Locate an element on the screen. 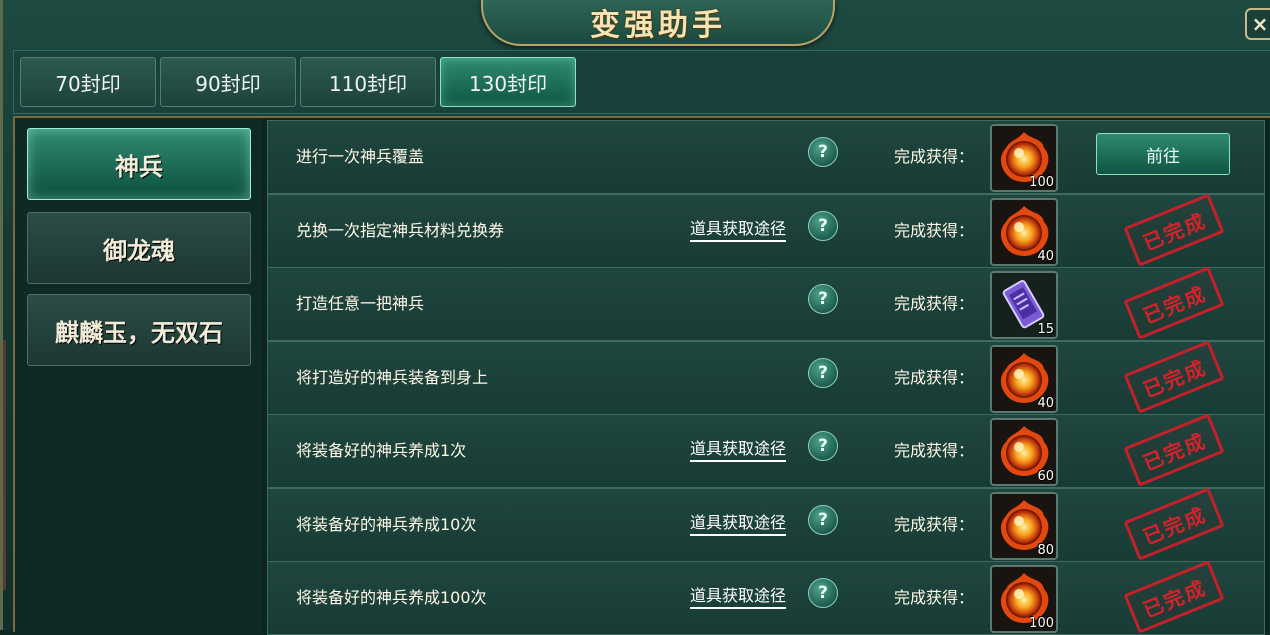 The image size is (1270, 635). tab-label: 90封印 is located at coordinates (228, 83).